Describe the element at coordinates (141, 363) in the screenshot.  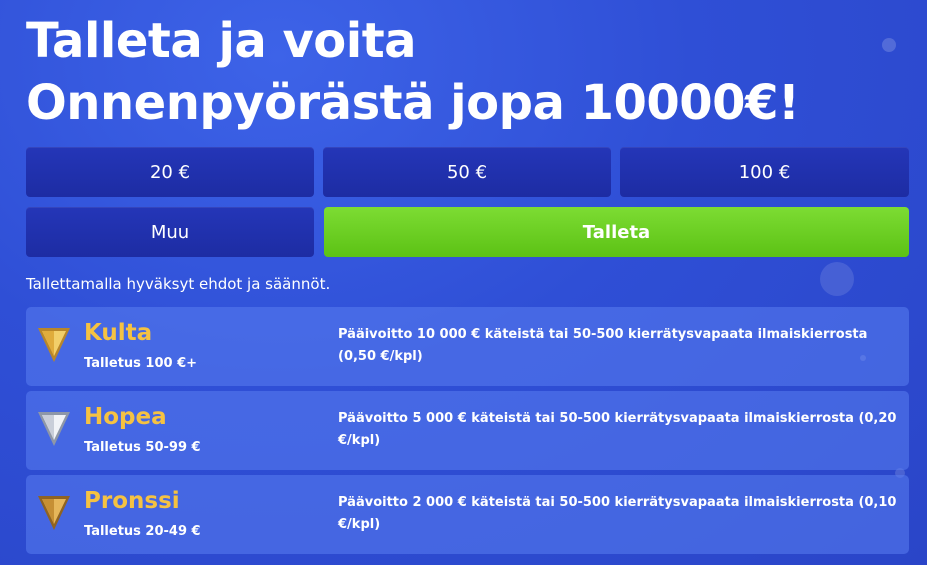
I see `tier-deposit: Talletus 100 €+` at that location.